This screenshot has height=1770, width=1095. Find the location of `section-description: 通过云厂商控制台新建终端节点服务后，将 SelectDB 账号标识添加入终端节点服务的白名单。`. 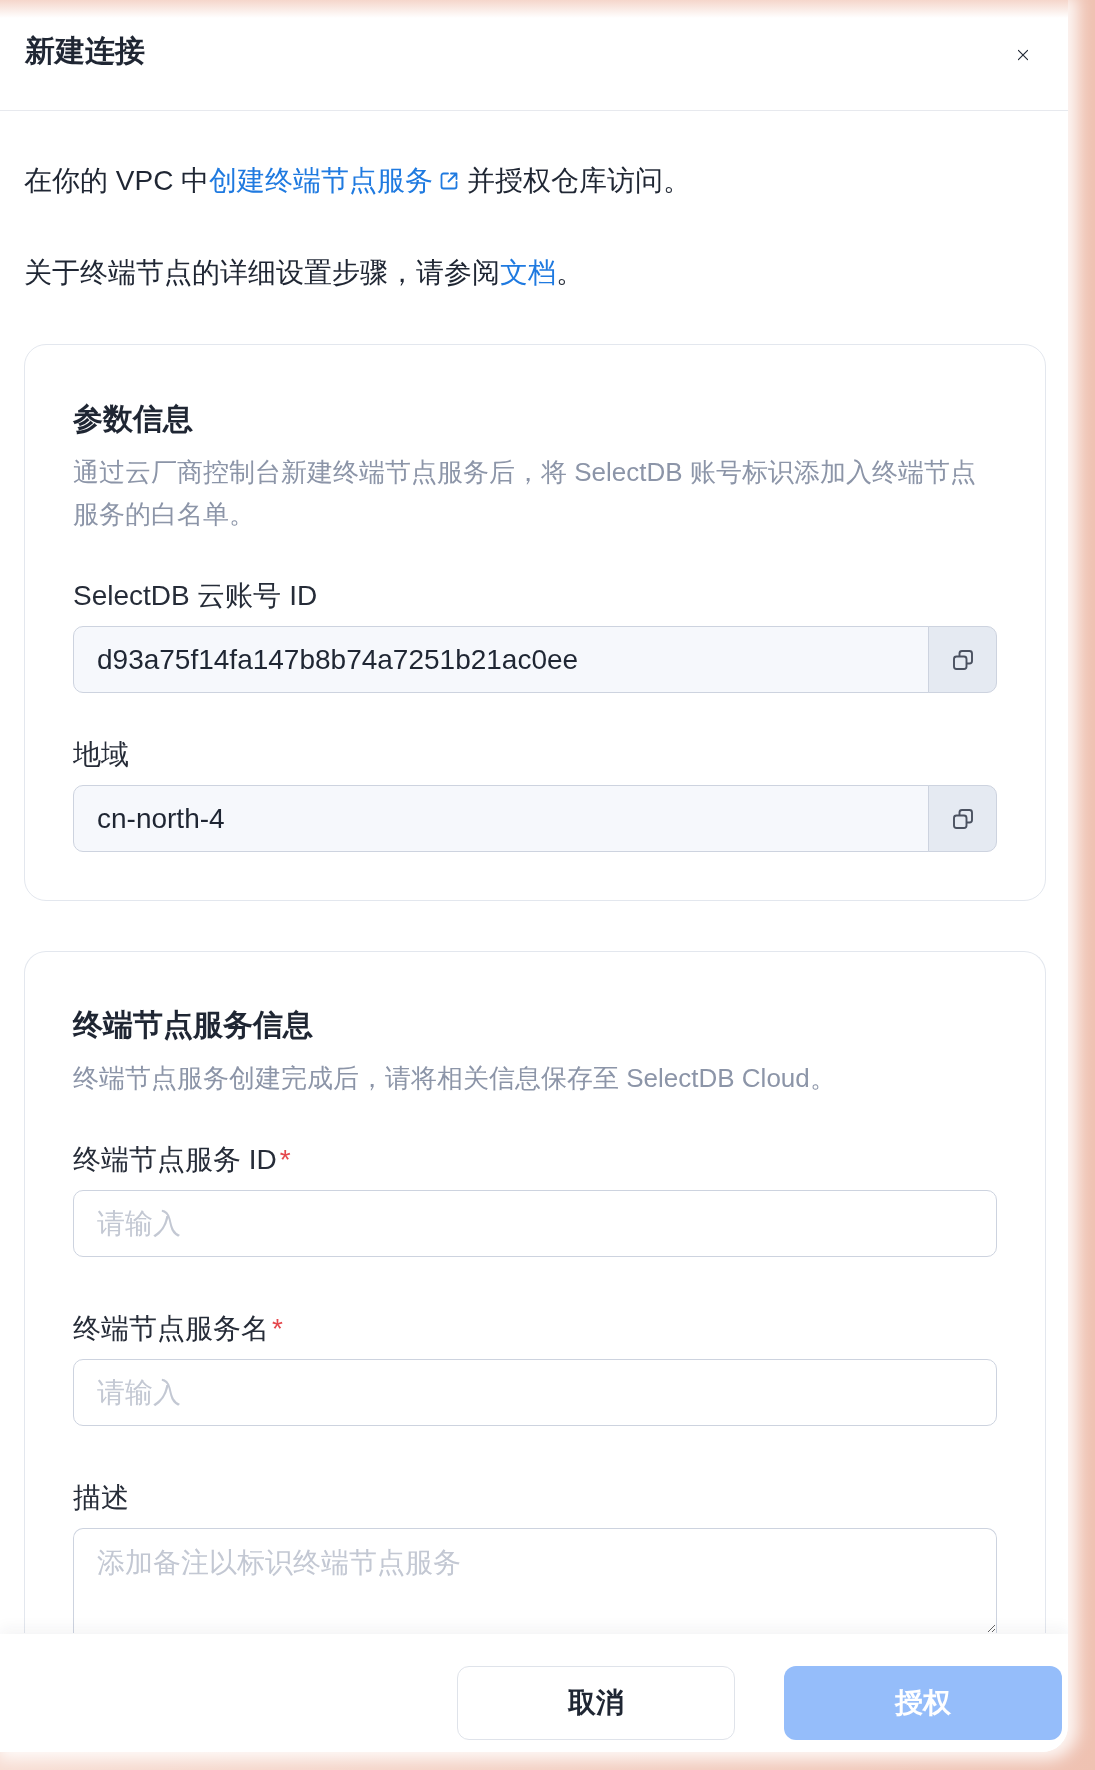

section-description: 通过云厂商控制台新建终端节点服务后，将 SelectDB 账号标识添加入终端节点服务的白名单。 is located at coordinates (525, 493).